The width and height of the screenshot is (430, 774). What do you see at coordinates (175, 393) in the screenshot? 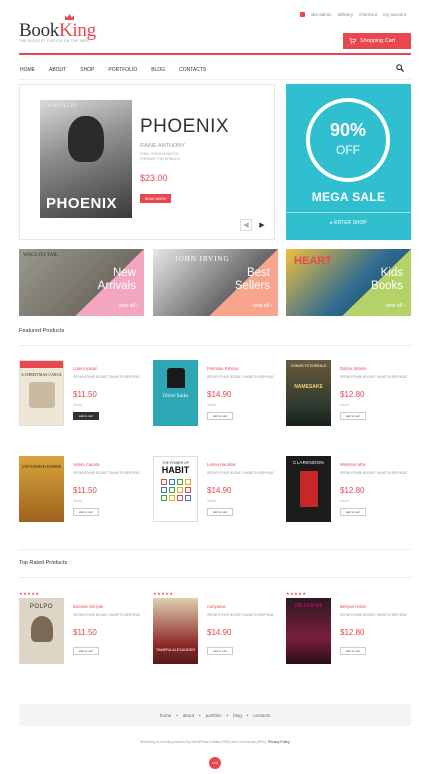
I see `product-cover: Oliver Sacks` at bounding box center [175, 393].